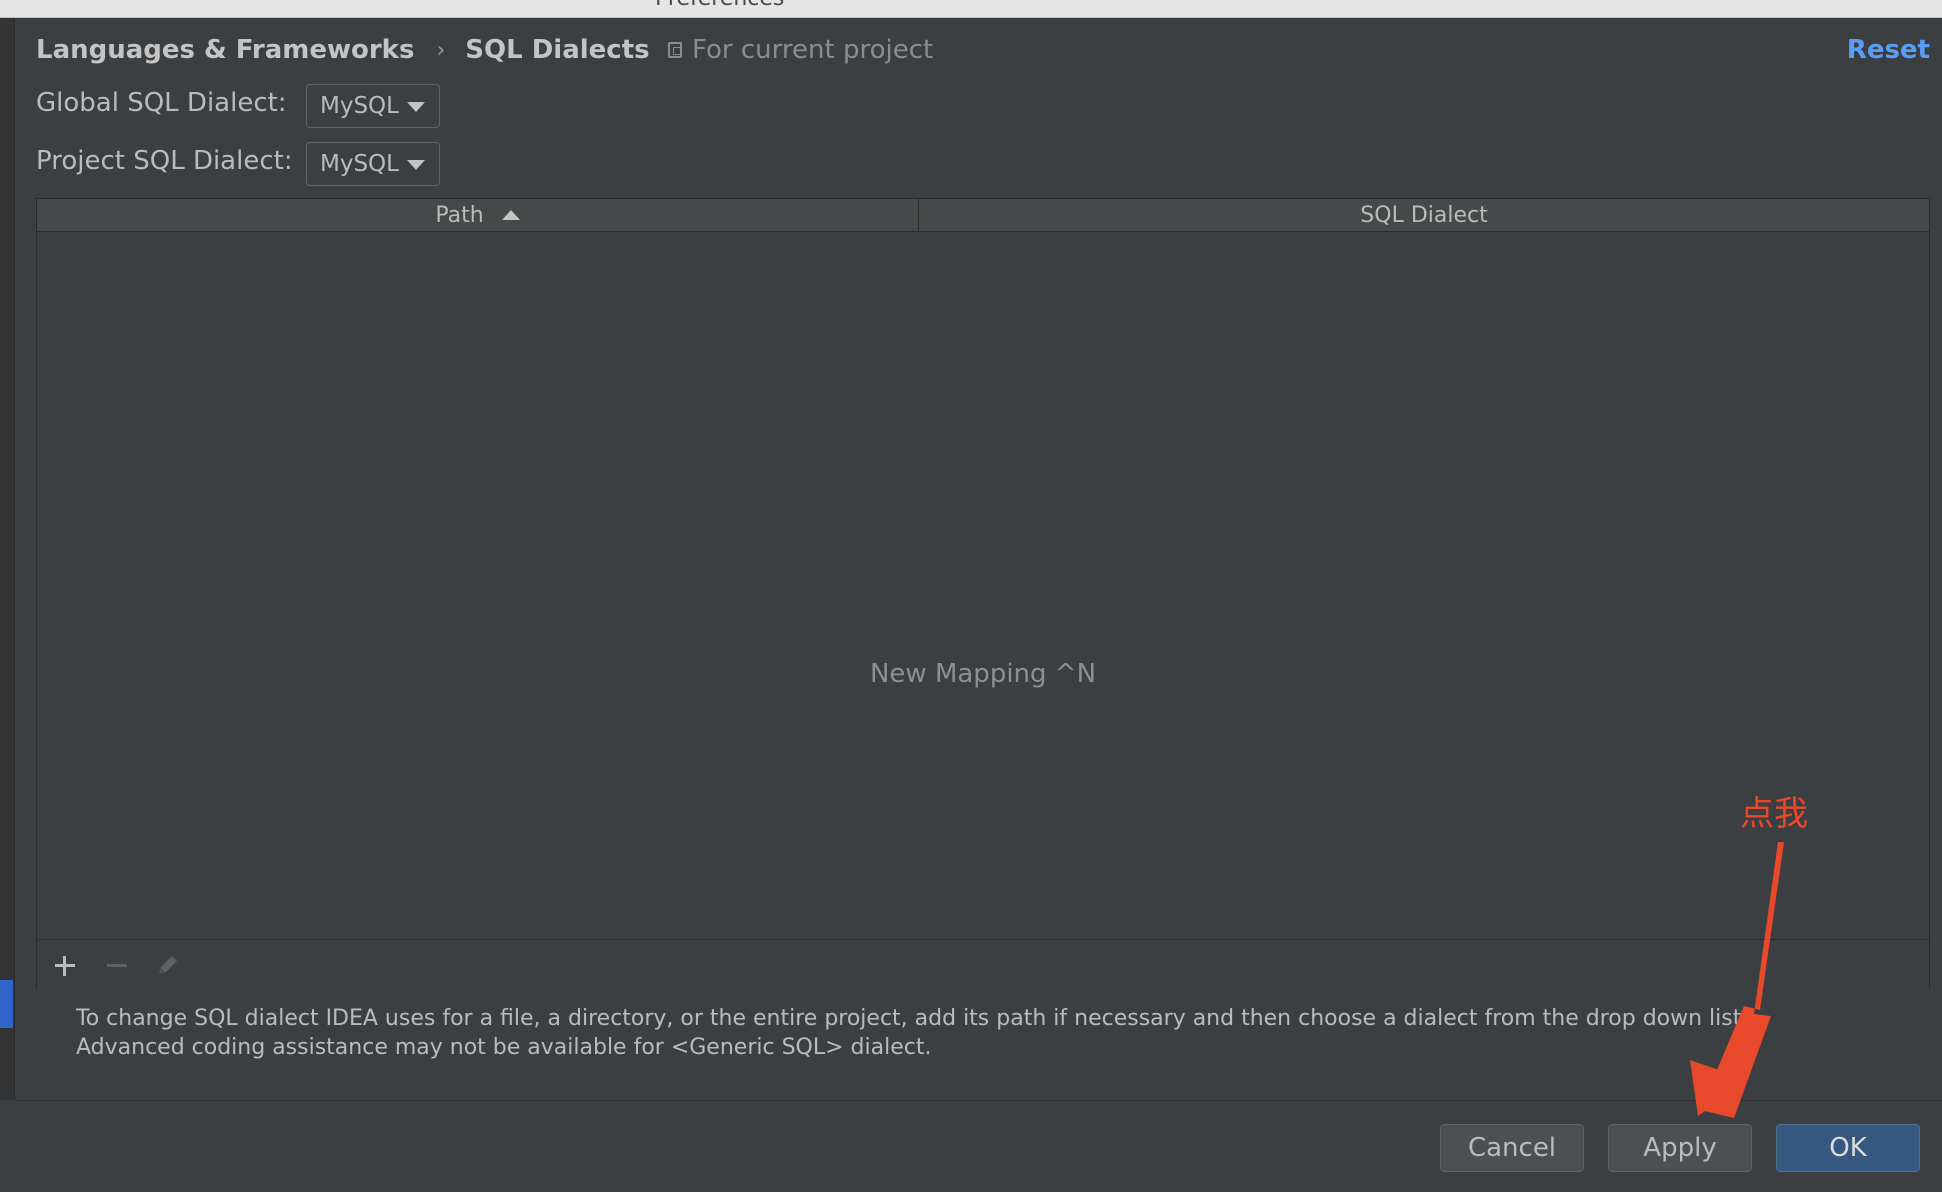 The image size is (1942, 1192). I want to click on breadcrumb-parent: Languages & Frameworks, so click(225, 50).